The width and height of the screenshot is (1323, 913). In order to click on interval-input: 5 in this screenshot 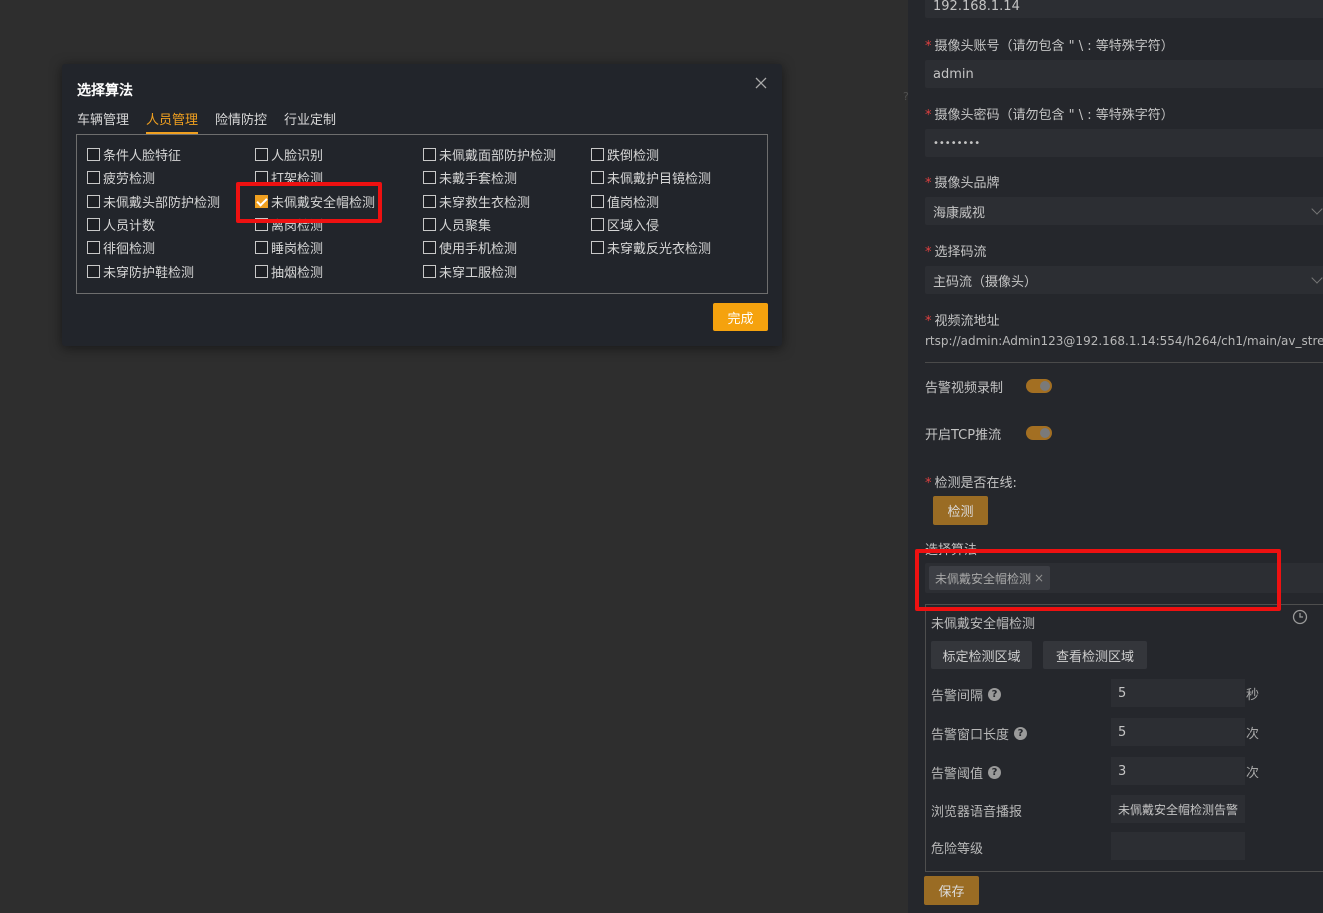, I will do `click(1178, 693)`.